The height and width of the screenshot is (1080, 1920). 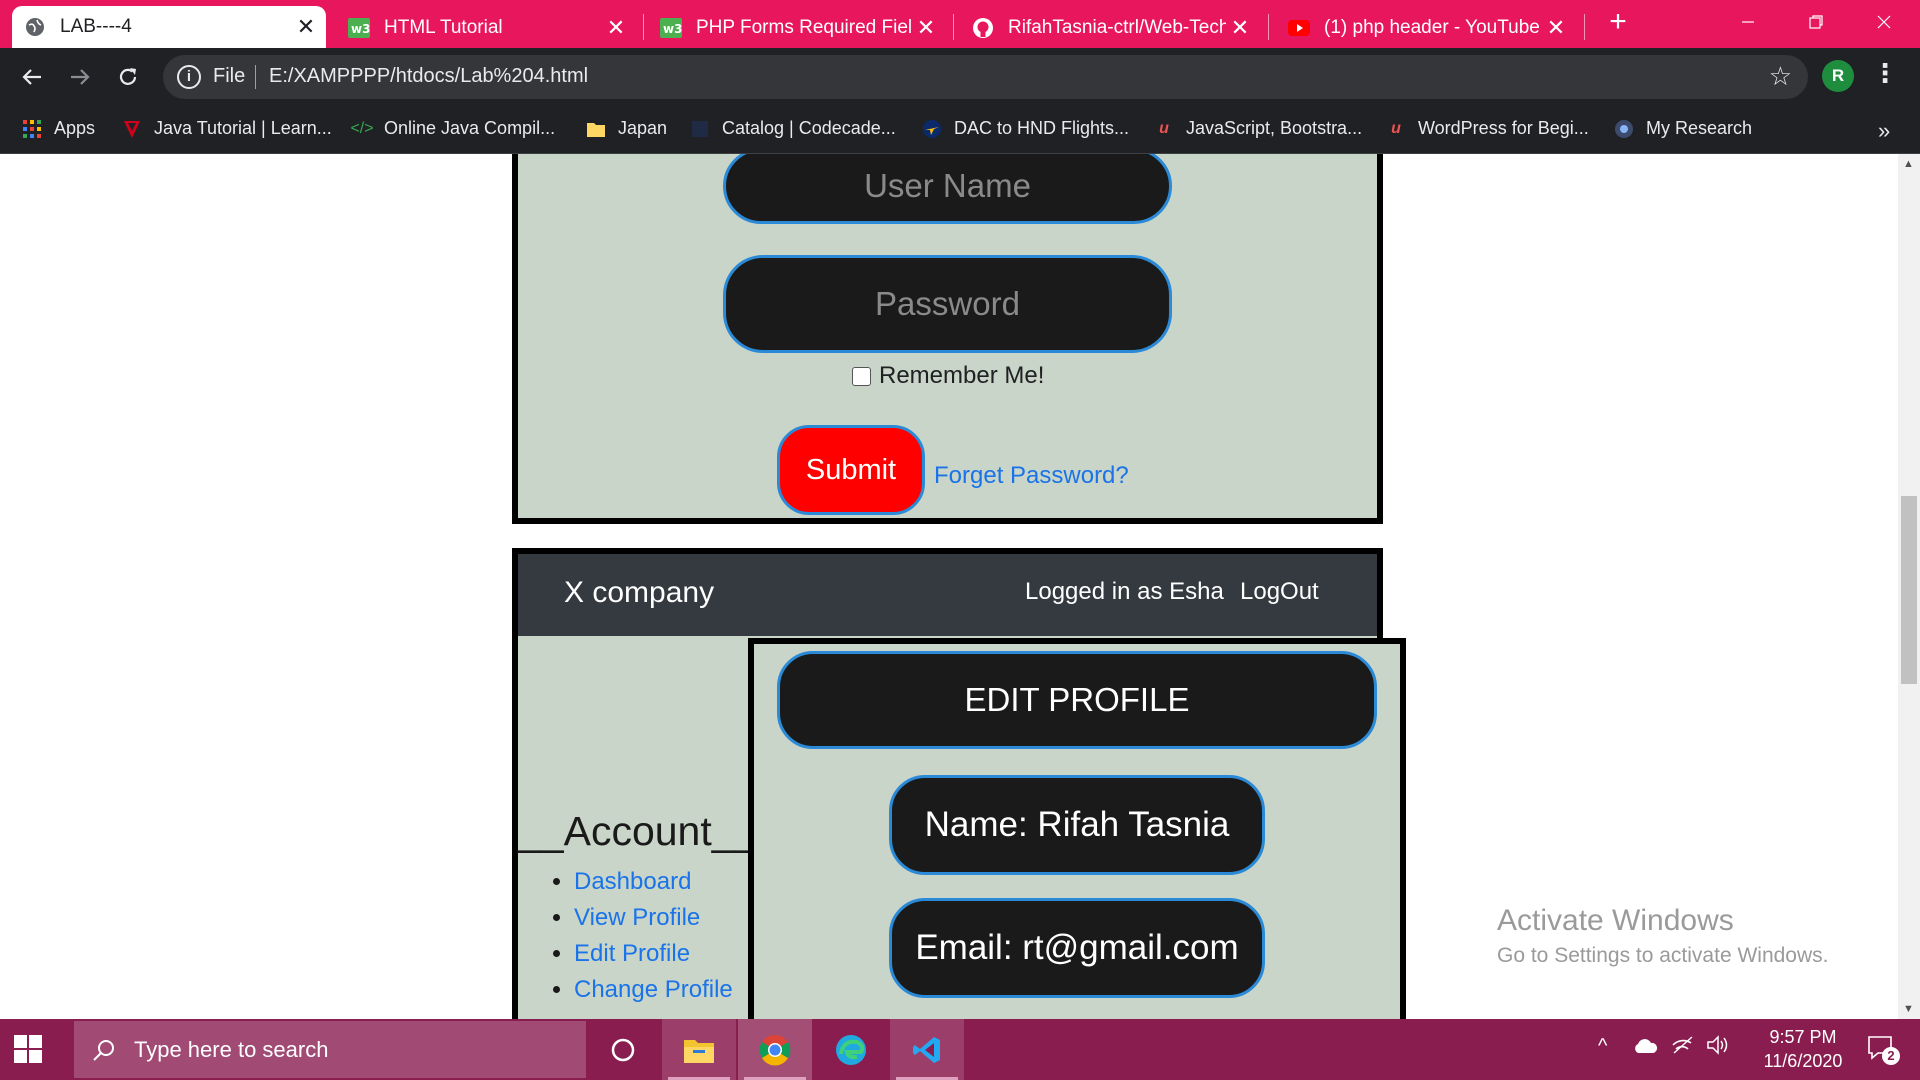 I want to click on dashboard-header: X company Logged in as Esha LogOut, so click(x=947, y=595).